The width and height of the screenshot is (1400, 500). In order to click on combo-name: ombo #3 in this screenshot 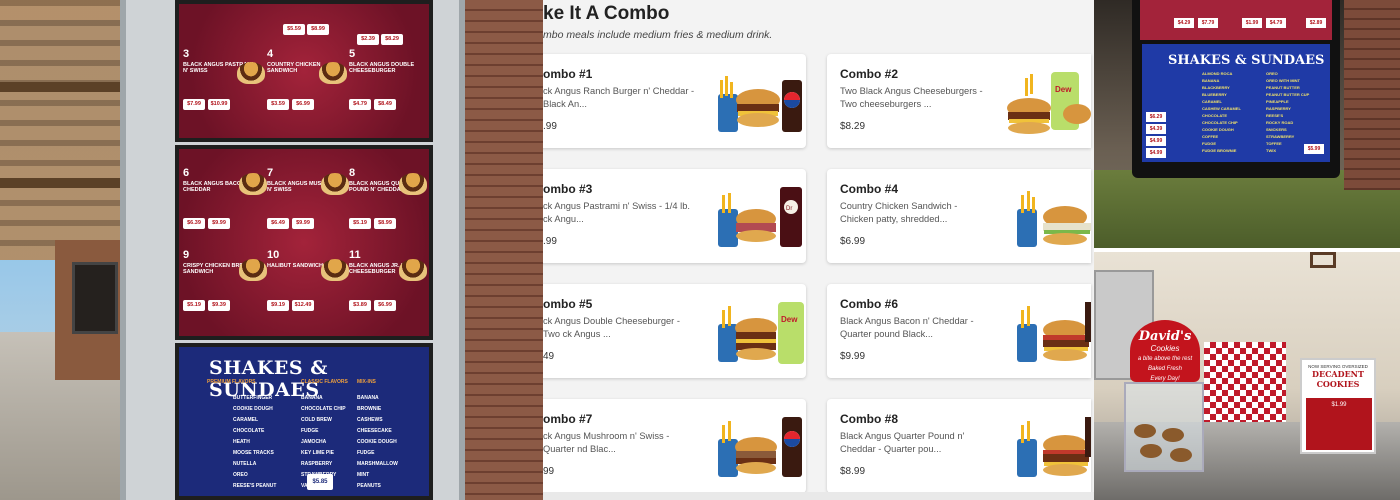, I will do `click(568, 189)`.